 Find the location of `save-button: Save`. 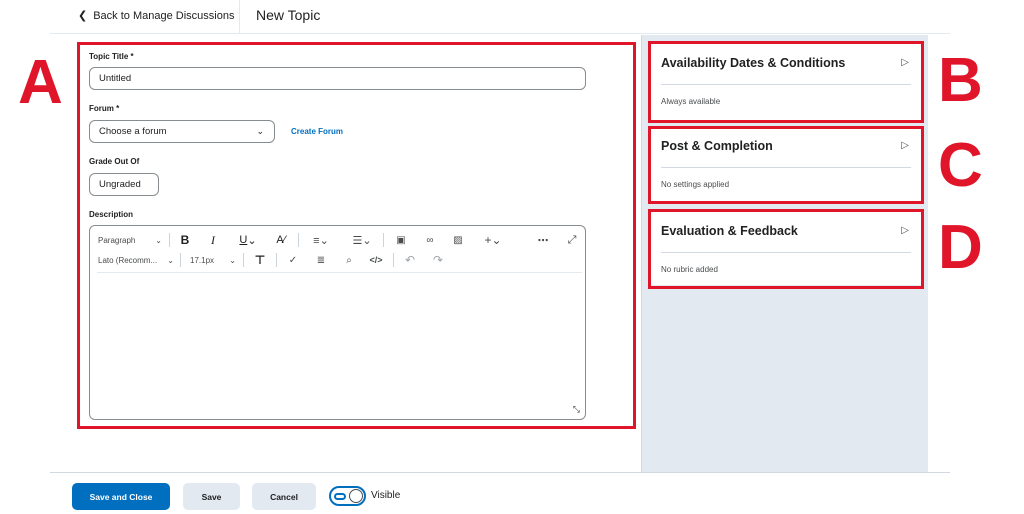

save-button: Save is located at coordinates (211, 496).